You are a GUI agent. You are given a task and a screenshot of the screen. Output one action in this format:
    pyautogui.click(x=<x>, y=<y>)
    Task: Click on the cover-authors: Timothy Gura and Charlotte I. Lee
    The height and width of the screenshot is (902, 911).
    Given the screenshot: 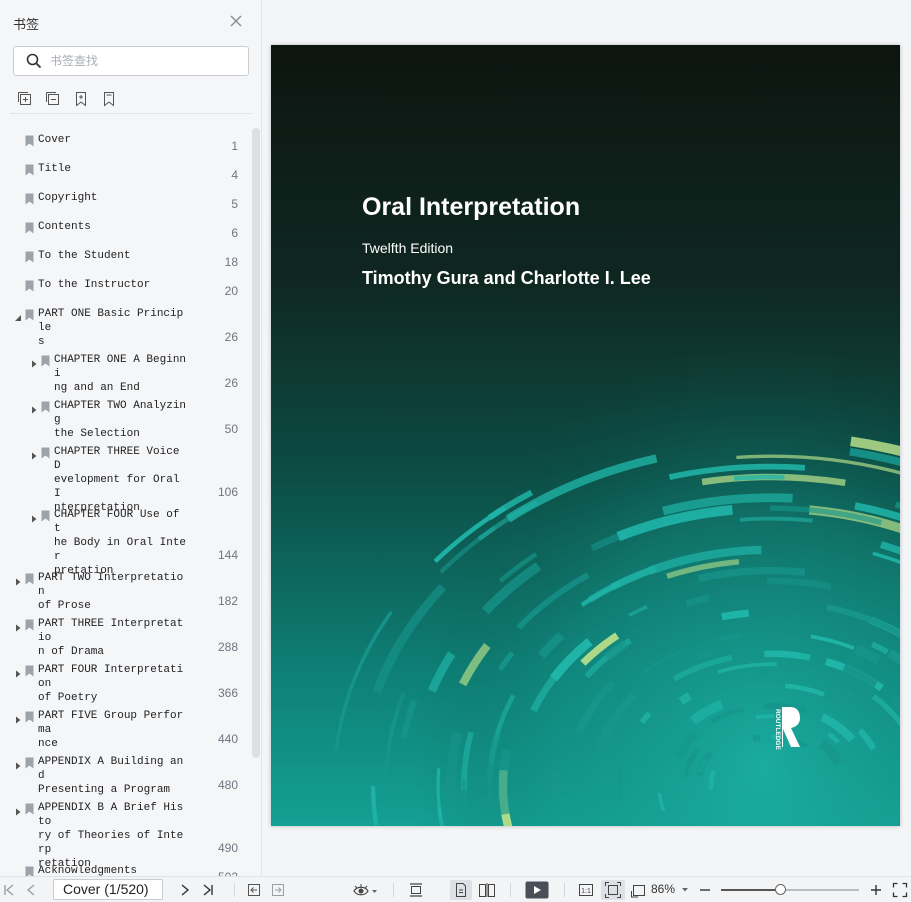 What is the action you would take?
    pyautogui.click(x=506, y=278)
    